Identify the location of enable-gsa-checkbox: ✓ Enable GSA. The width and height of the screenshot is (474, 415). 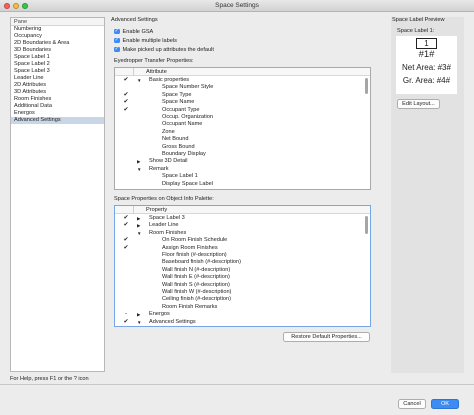
(133, 31).